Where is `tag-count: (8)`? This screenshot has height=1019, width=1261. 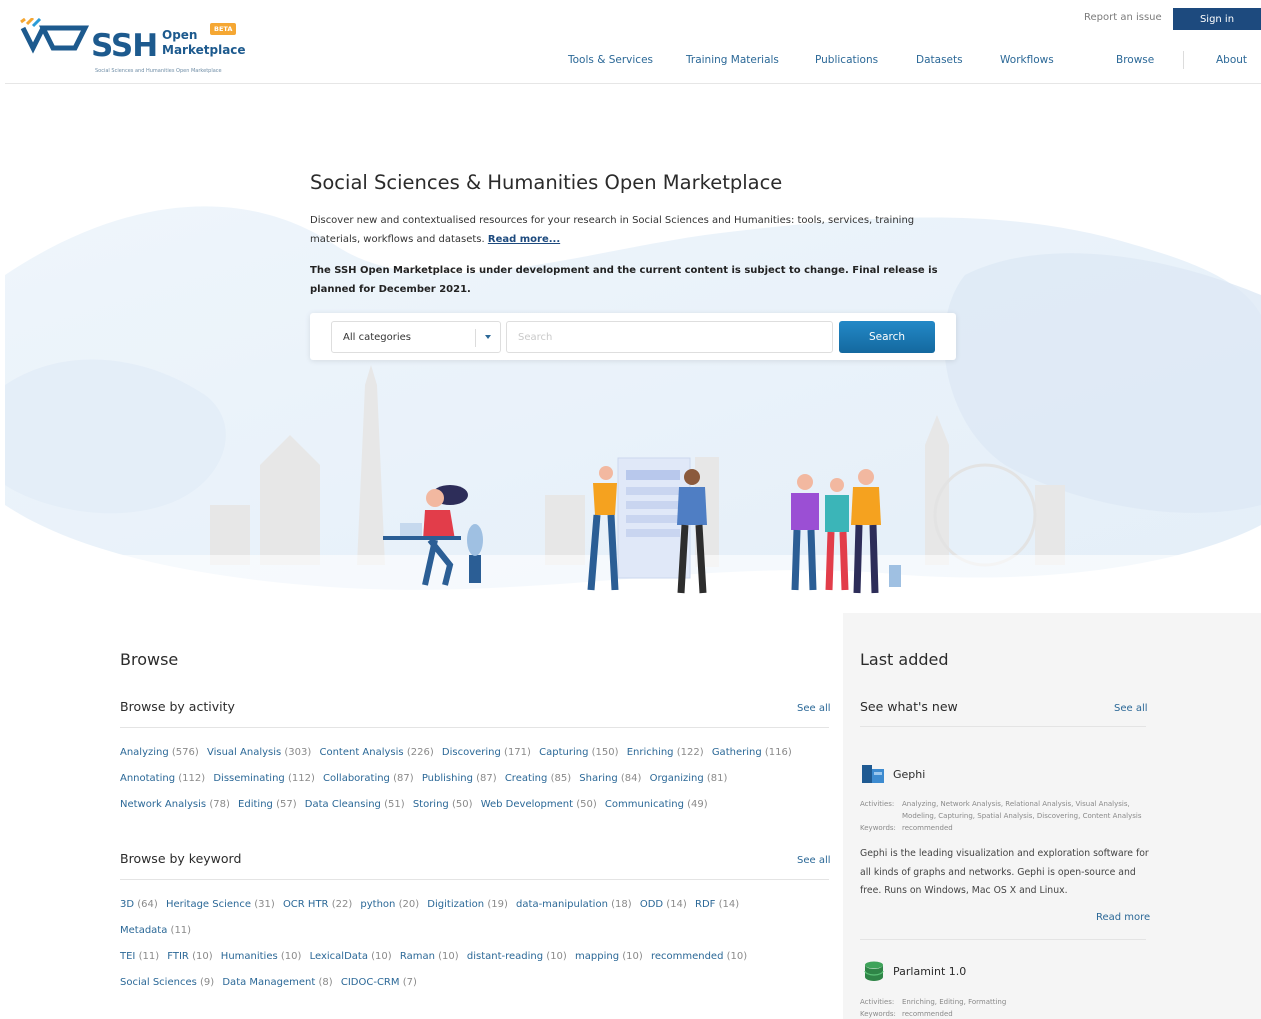
tag-count: (8) is located at coordinates (325, 982).